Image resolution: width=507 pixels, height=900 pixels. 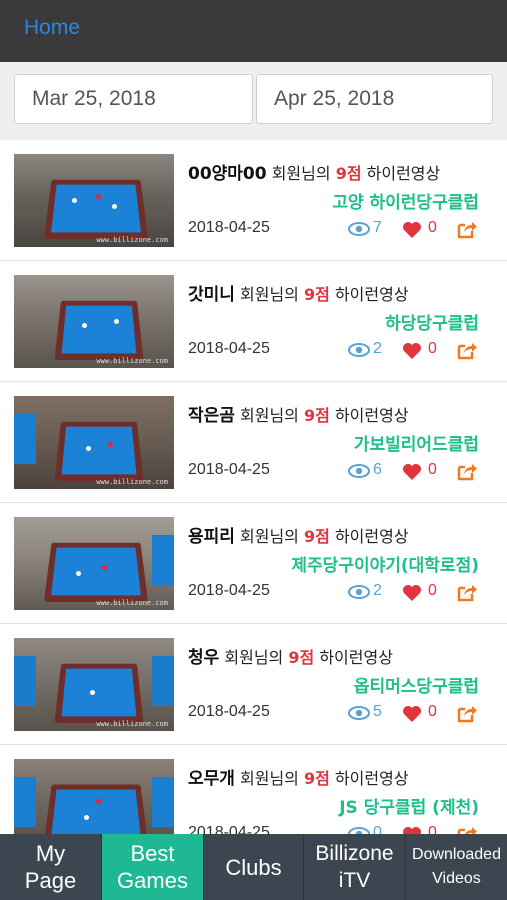 What do you see at coordinates (385, 563) in the screenshot?
I see `club-name: 제주당구이야기(대학로점)` at bounding box center [385, 563].